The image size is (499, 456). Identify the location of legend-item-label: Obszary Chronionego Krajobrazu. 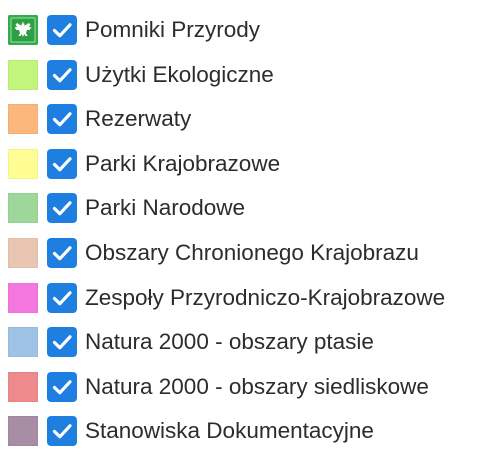
(252, 252).